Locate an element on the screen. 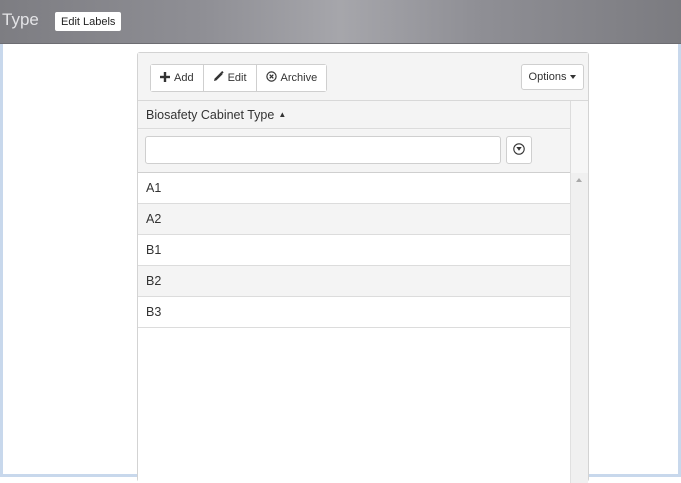 The height and width of the screenshot is (483, 681). grid-toolbar: Add Edit Archive Options is located at coordinates (363, 77).